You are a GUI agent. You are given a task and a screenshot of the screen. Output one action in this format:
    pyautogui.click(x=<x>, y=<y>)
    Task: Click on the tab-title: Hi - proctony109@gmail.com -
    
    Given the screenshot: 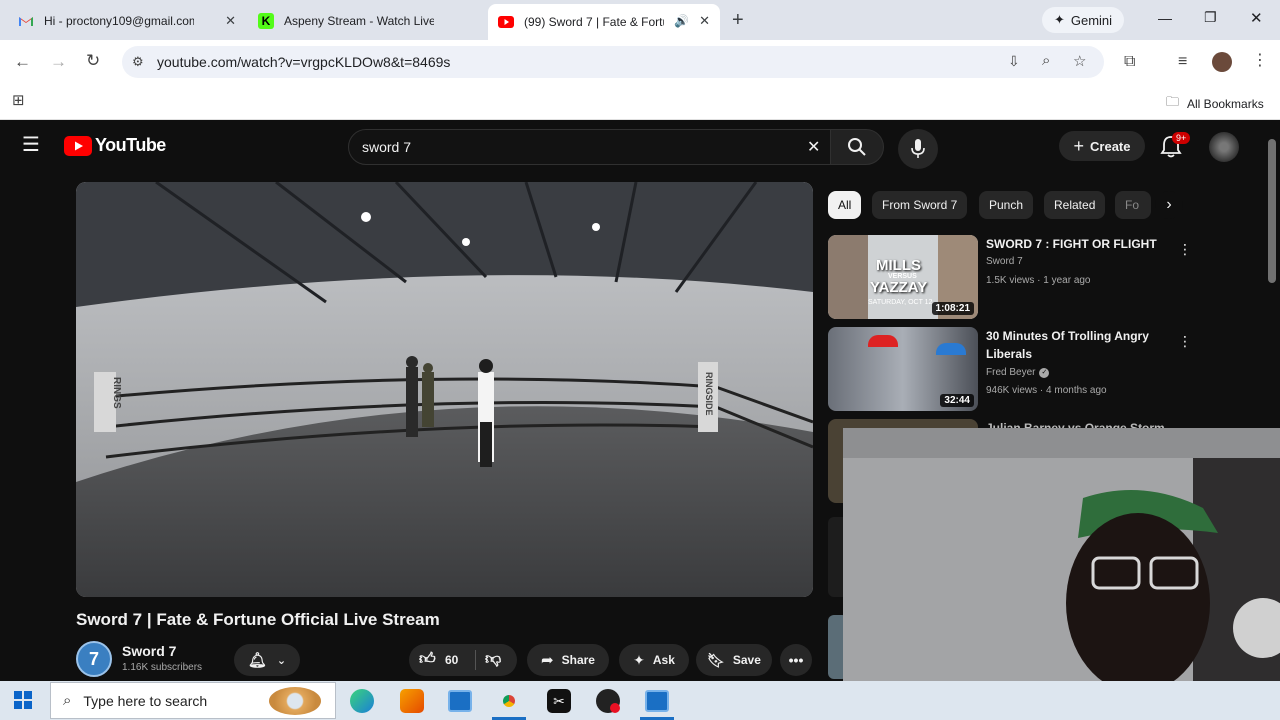 What is the action you would take?
    pyautogui.click(x=119, y=21)
    